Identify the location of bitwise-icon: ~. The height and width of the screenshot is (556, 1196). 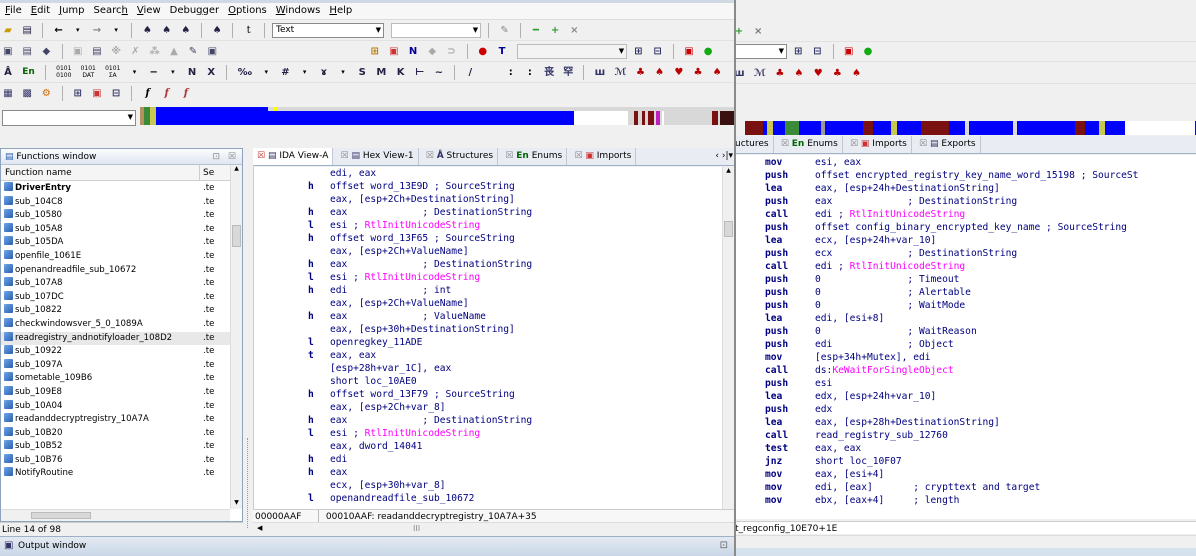
(439, 72).